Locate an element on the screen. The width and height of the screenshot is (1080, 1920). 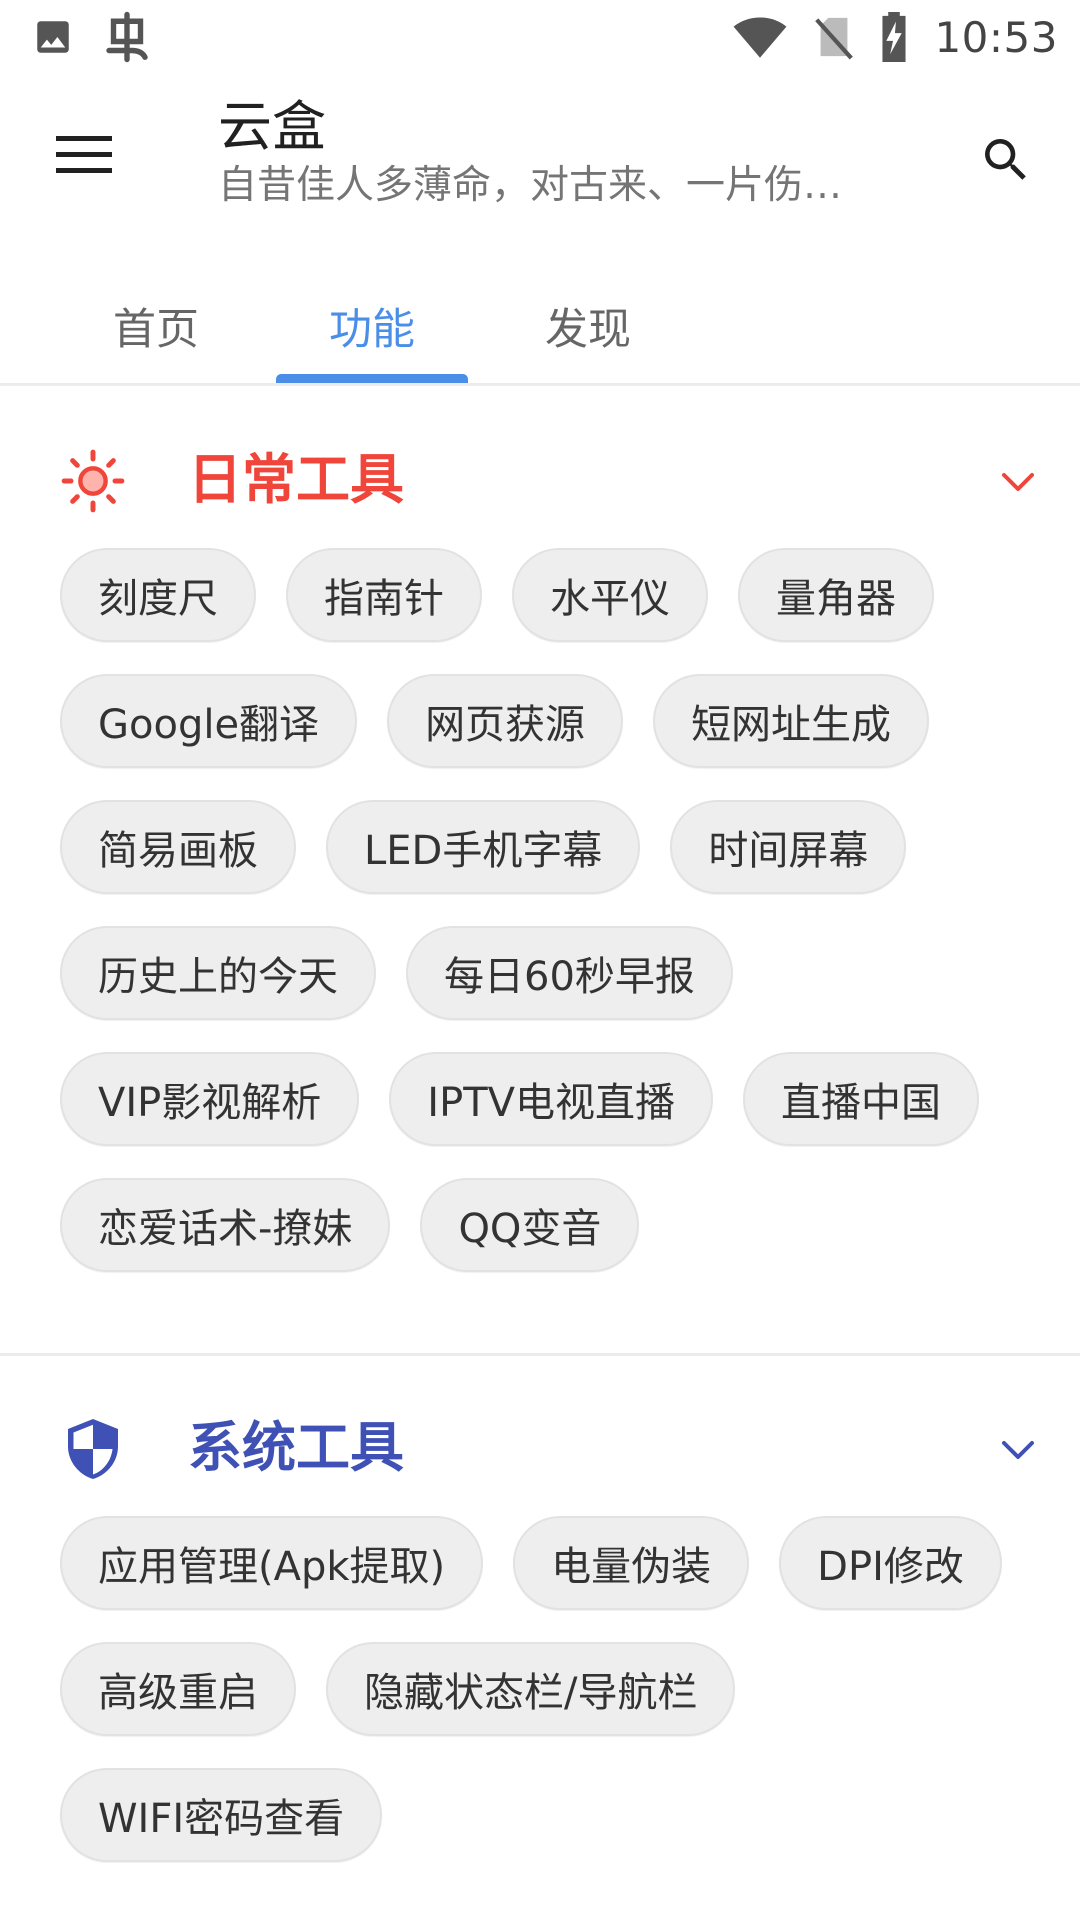
tab-home: 首页 is located at coordinates (156, 325).